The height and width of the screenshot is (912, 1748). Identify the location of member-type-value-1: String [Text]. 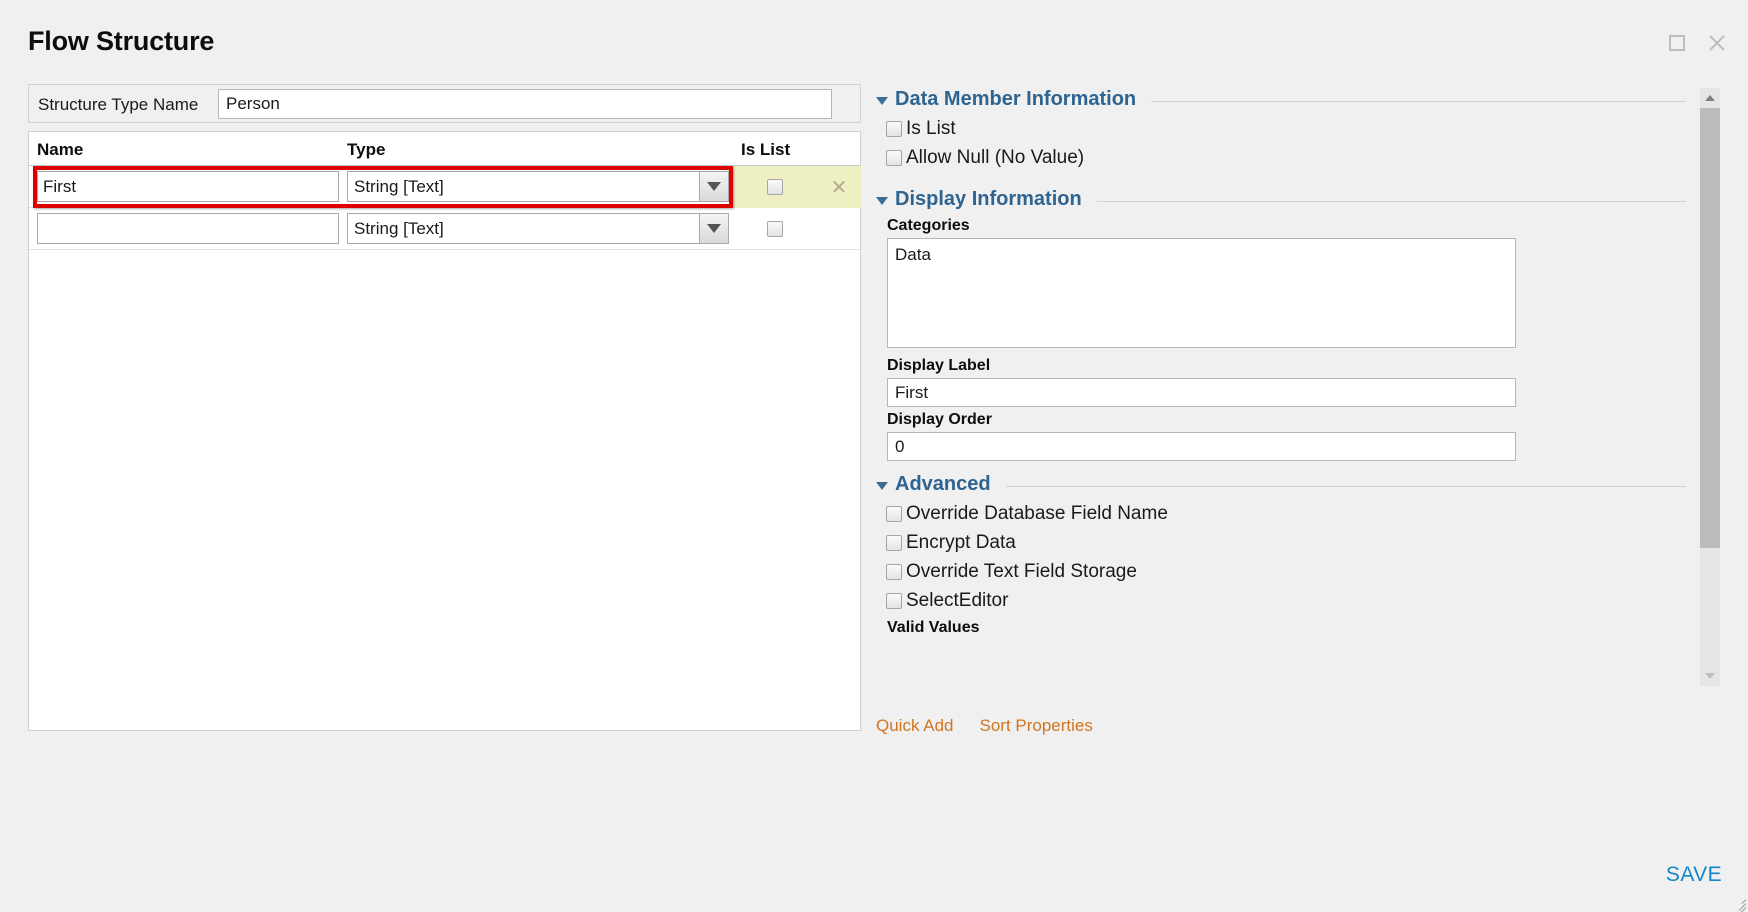
(523, 228).